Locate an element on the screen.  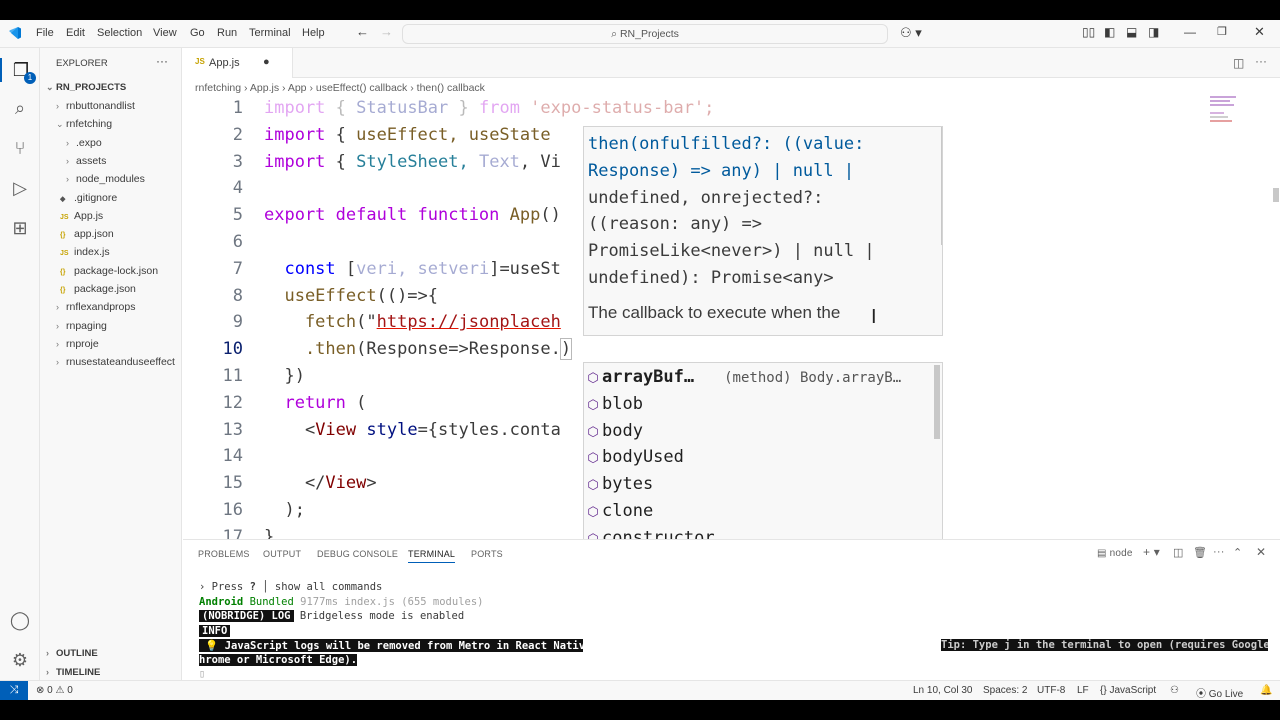
remote-icon: ⤨ is located at coordinates (14, 690).